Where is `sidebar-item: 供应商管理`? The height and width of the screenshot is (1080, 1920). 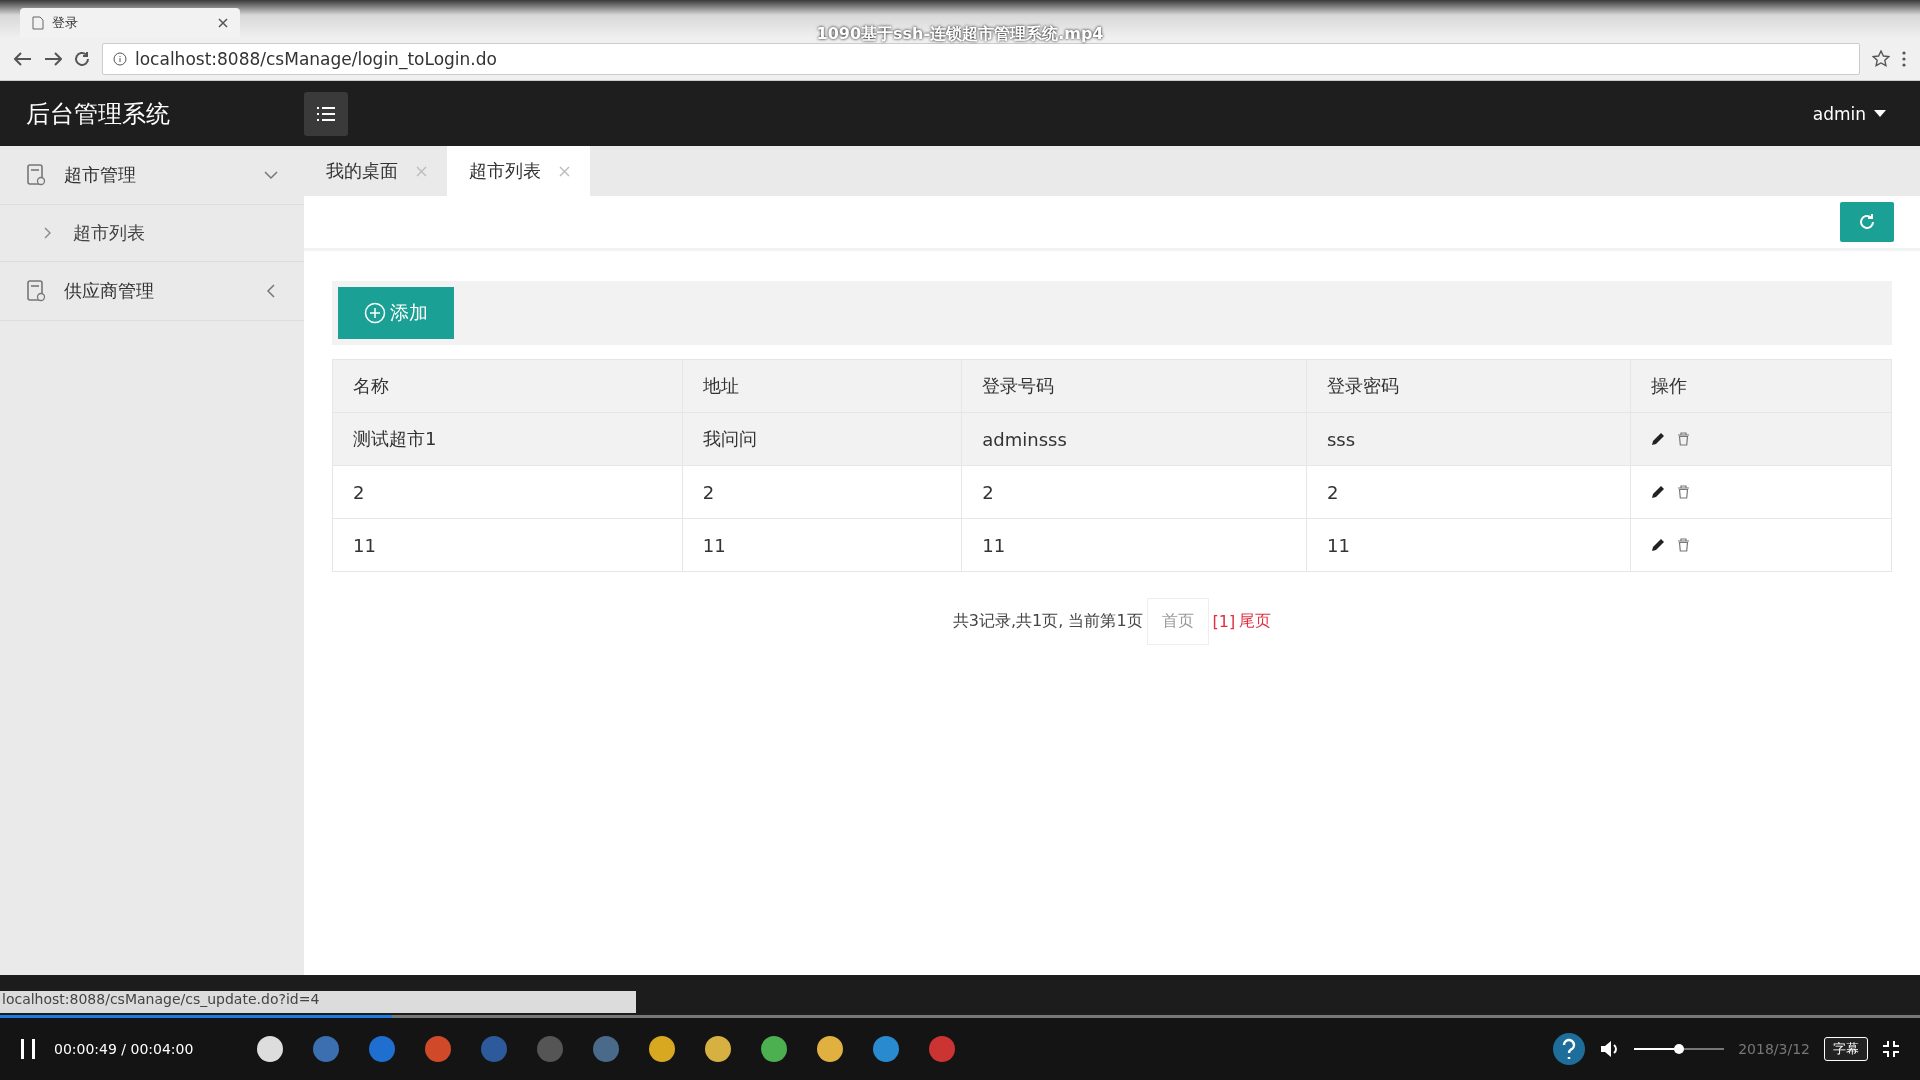
sidebar-item: 供应商管理 is located at coordinates (152, 291).